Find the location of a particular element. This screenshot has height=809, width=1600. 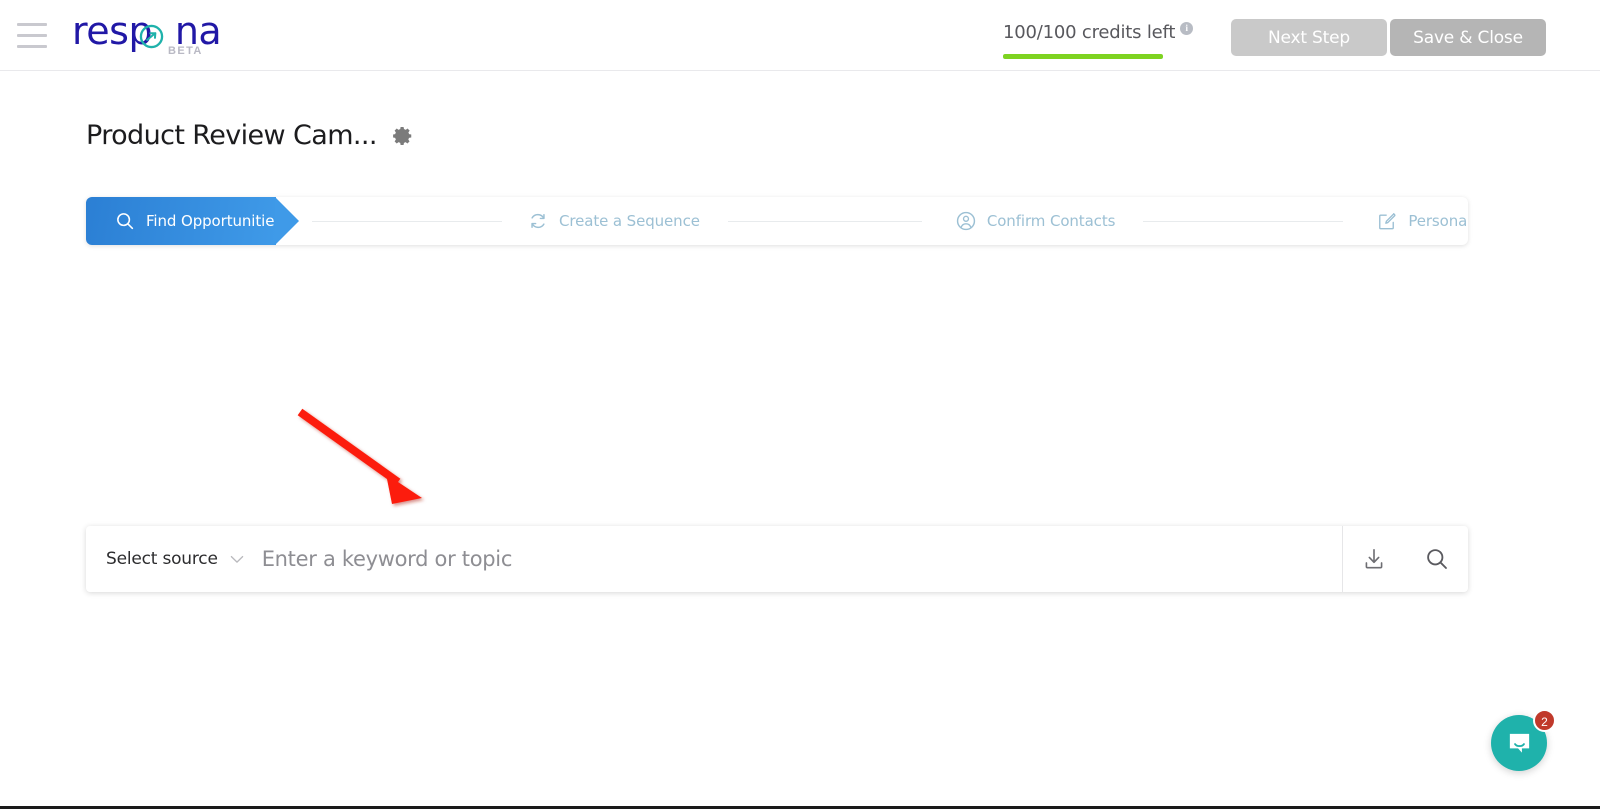

step-create-a-sequence: Create a Sequence is located at coordinates (613, 221).